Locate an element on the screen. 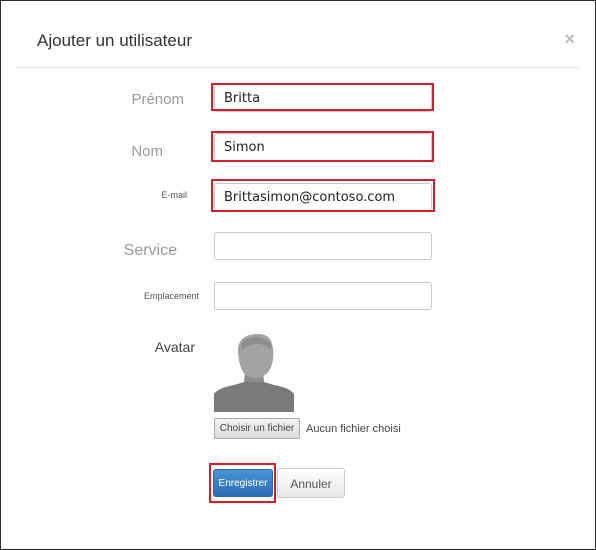 Image resolution: width=596 pixels, height=550 pixels. close-icon: × is located at coordinates (569, 39).